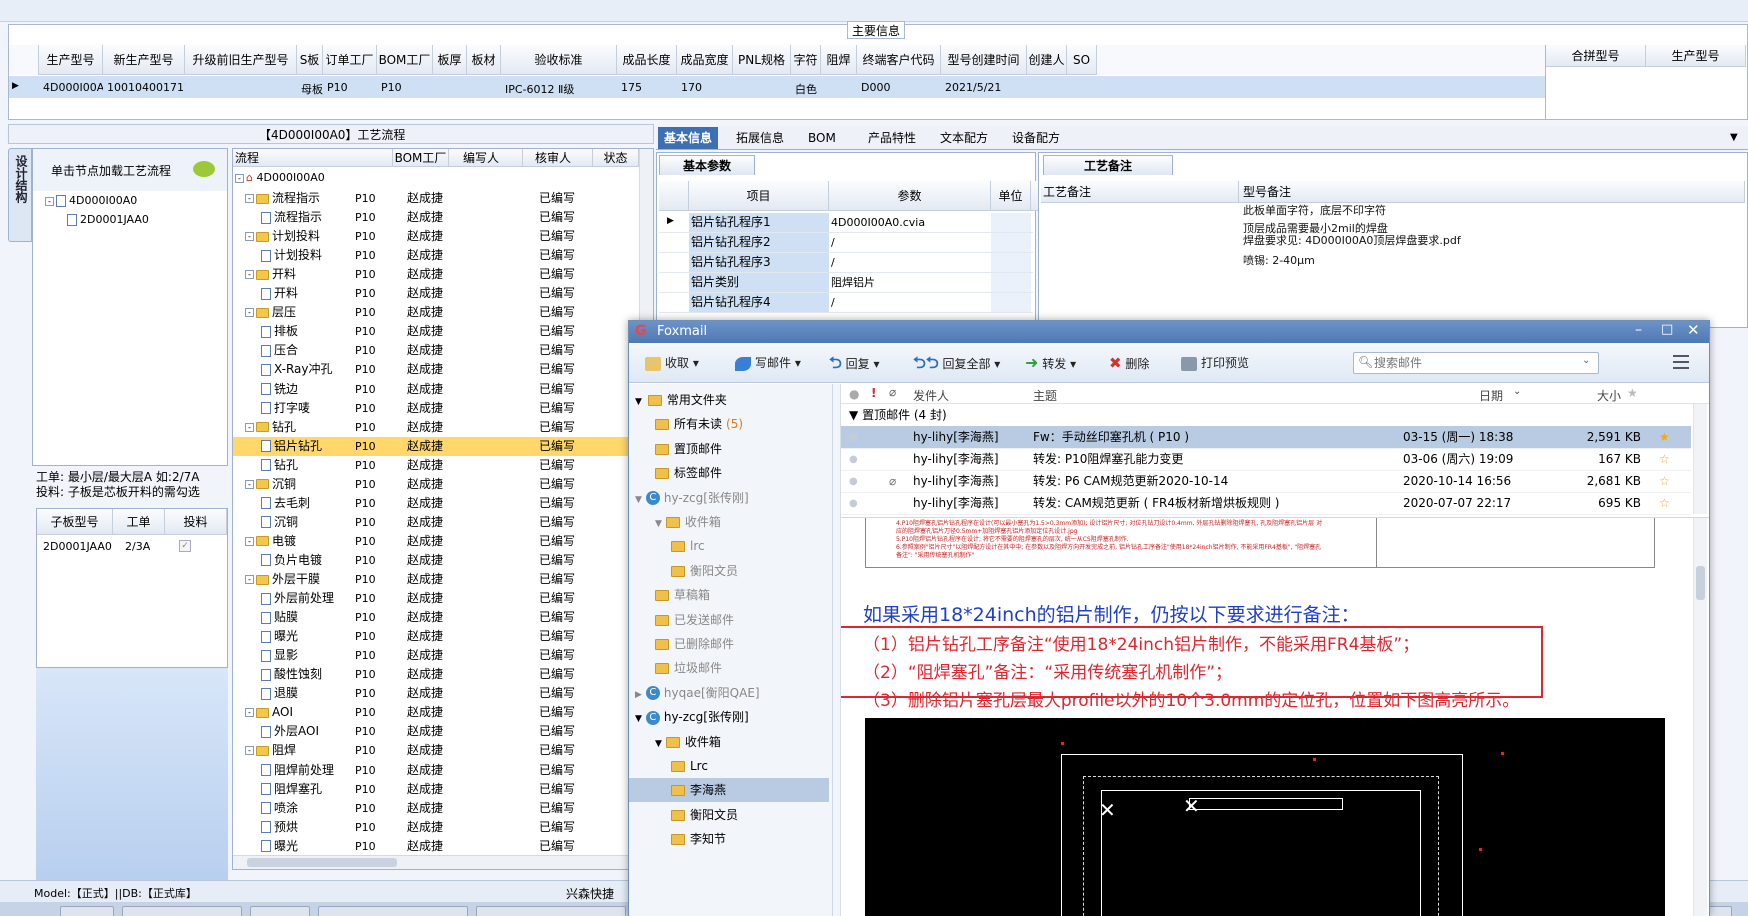 The width and height of the screenshot is (1748, 916). Describe the element at coordinates (729, 668) in the screenshot. I see `folder-item: 垃圾邮件` at that location.